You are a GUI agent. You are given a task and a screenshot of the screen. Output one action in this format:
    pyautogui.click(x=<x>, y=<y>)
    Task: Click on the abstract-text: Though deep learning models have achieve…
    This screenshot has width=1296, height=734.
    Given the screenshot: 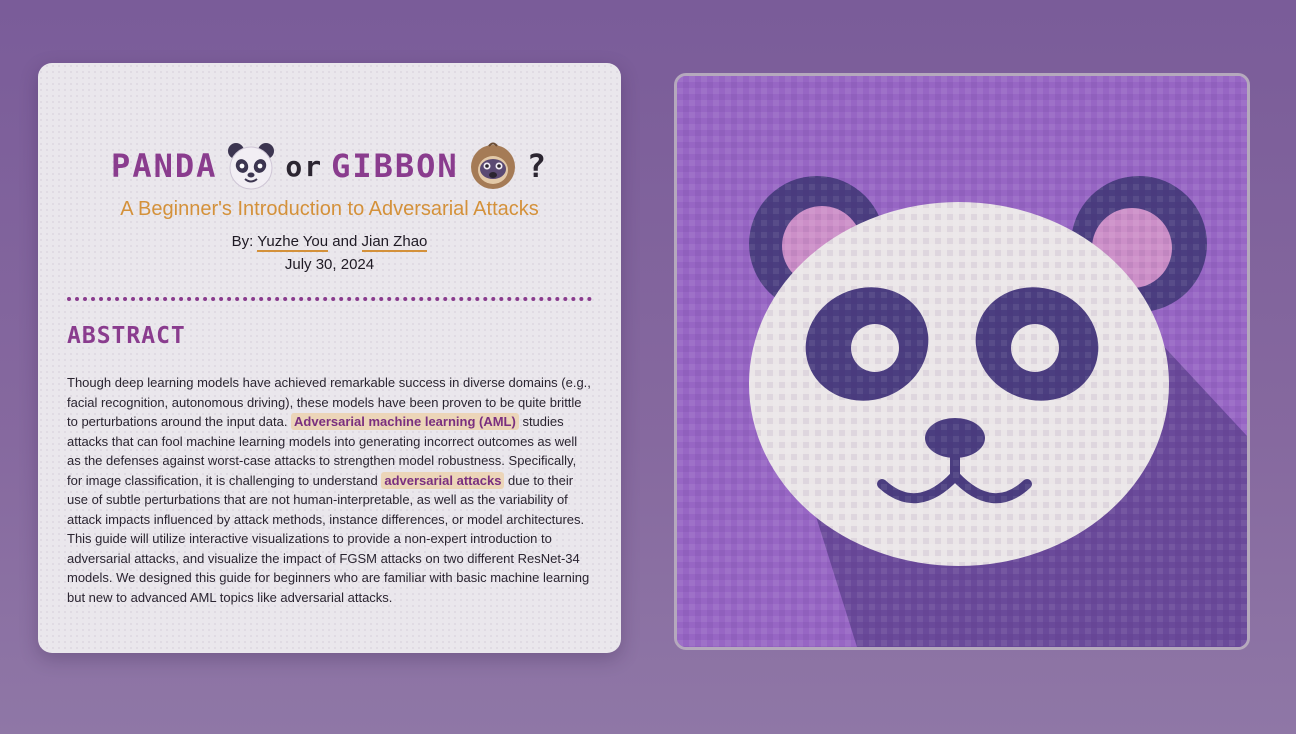 What is the action you would take?
    pyautogui.click(x=330, y=490)
    